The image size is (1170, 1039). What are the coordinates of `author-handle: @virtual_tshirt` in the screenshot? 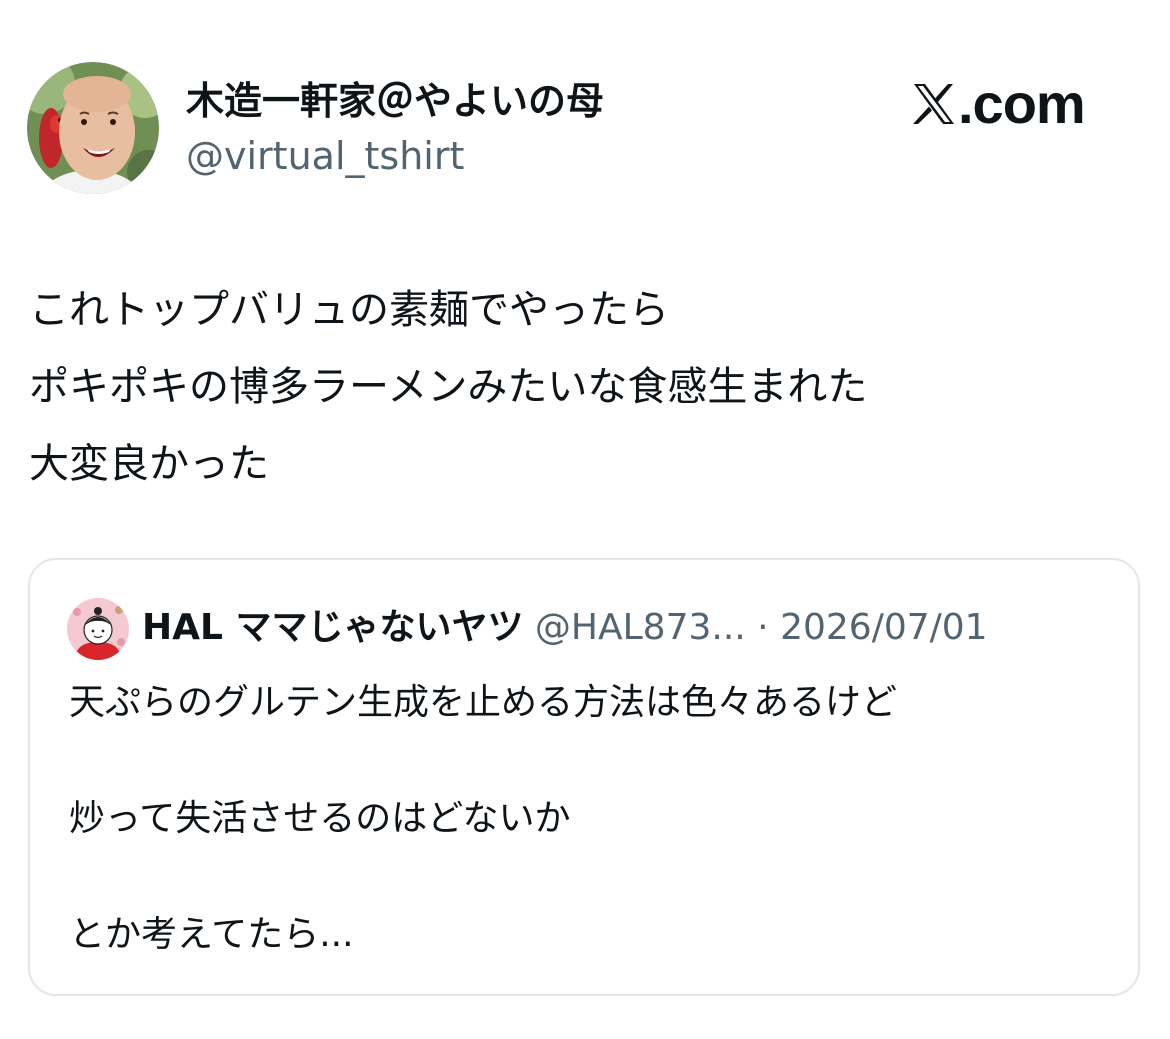 It's located at (325, 156).